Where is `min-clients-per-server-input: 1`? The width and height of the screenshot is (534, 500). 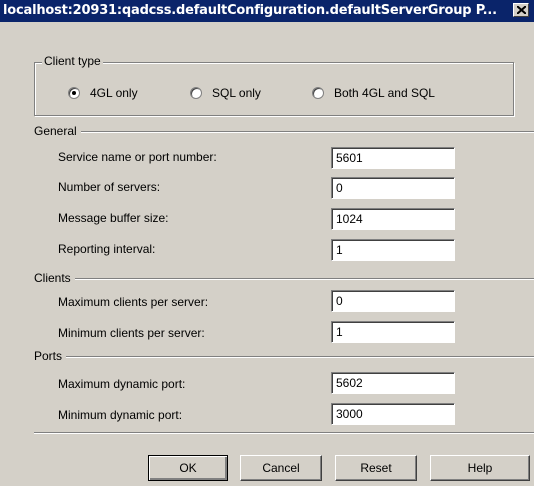
min-clients-per-server-input: 1 is located at coordinates (393, 332).